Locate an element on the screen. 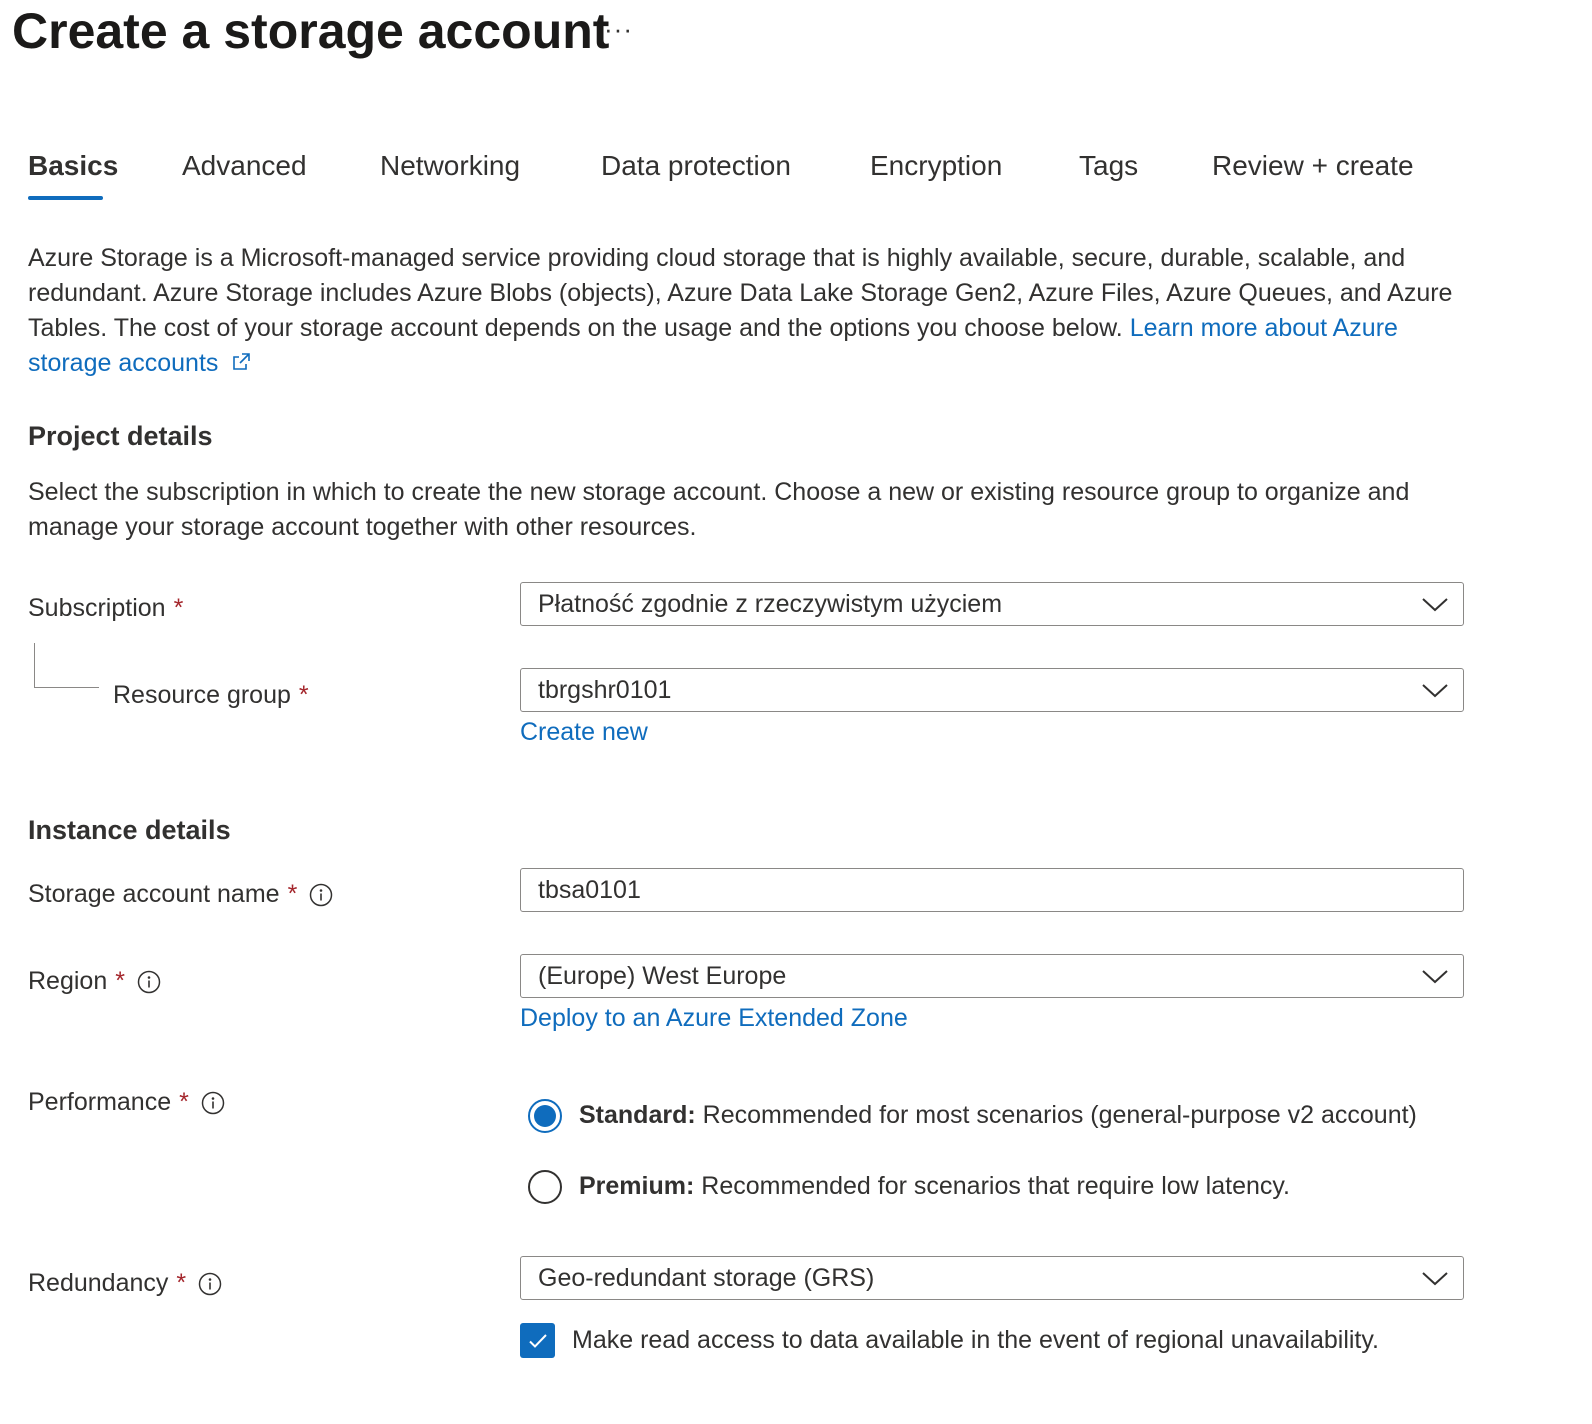  instance-details-heading: Instance details is located at coordinates (129, 830).